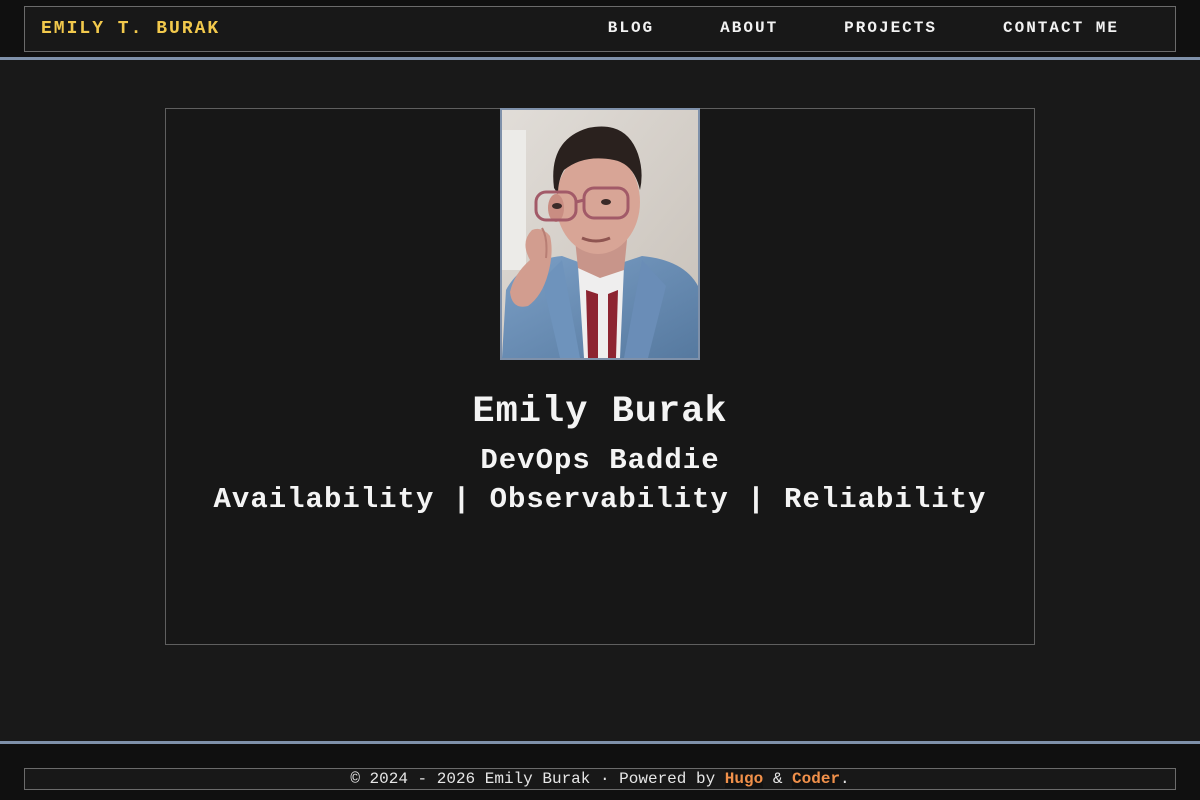  I want to click on header-accent-line, so click(600, 58).